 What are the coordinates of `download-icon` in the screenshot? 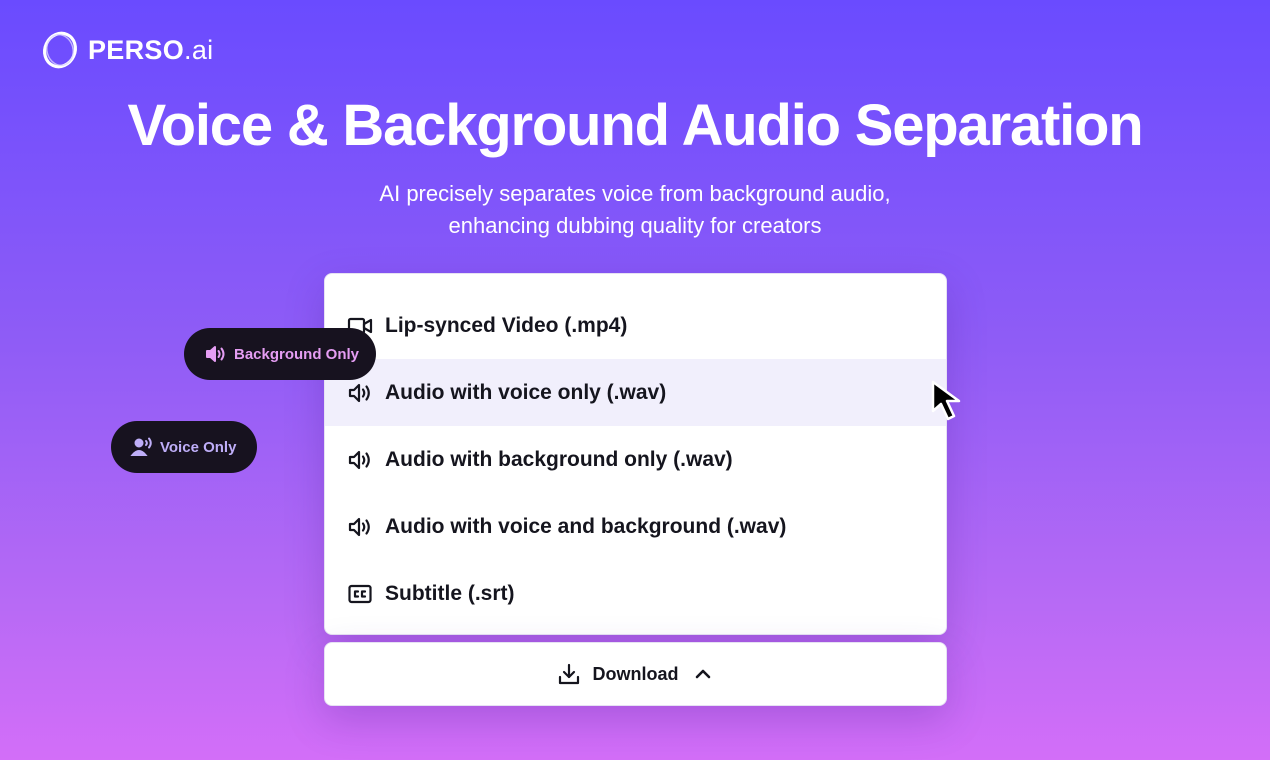 It's located at (568, 674).